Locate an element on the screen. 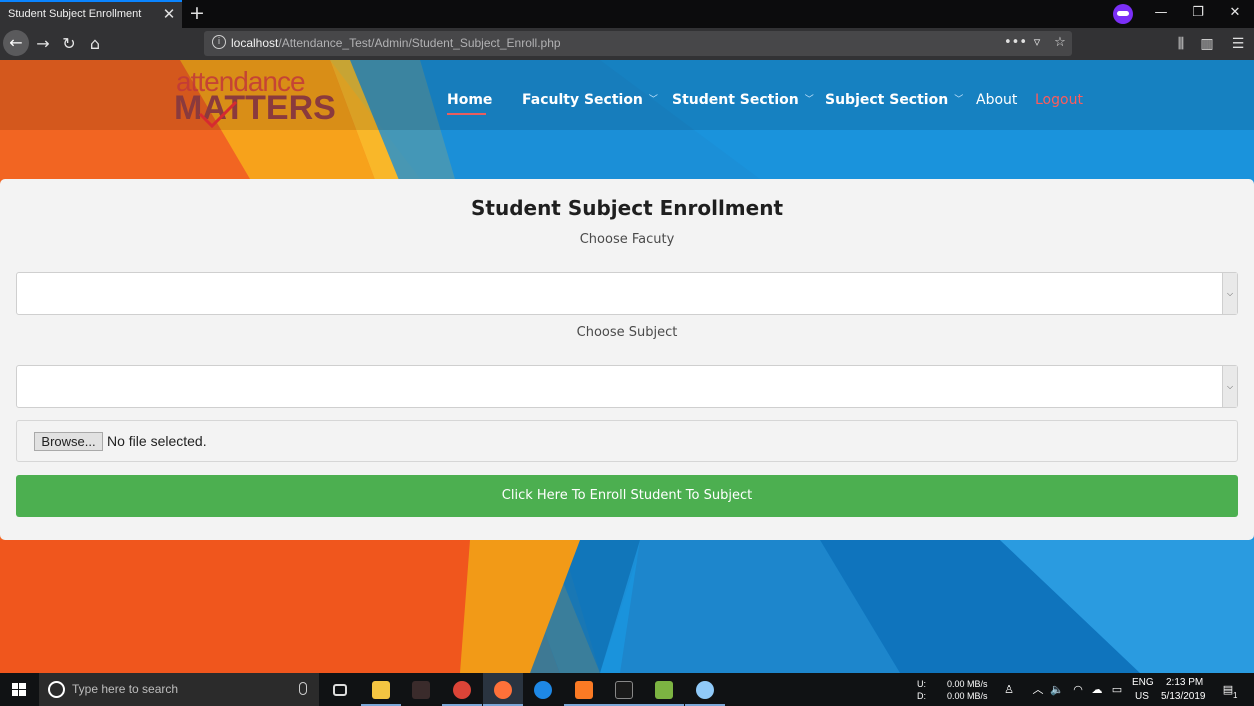  search-placeholder: Type here to search is located at coordinates (125, 689).